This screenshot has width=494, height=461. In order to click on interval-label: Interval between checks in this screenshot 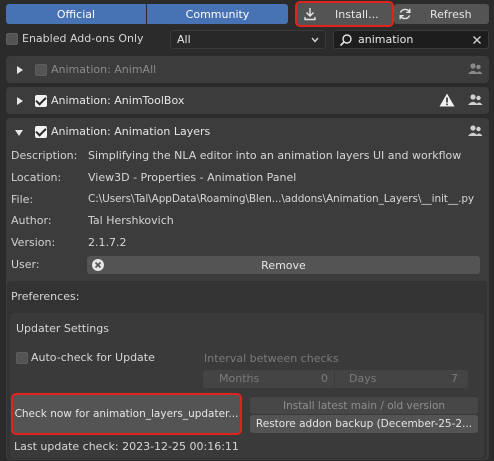, I will do `click(271, 358)`.